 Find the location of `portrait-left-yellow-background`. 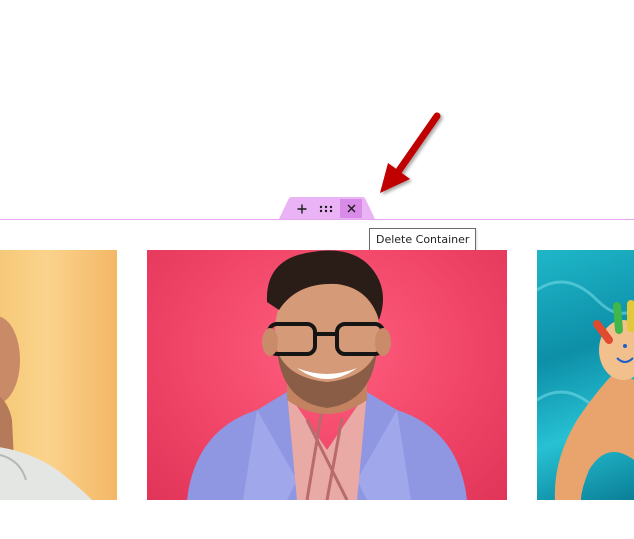

portrait-left-yellow-background is located at coordinates (58, 375).